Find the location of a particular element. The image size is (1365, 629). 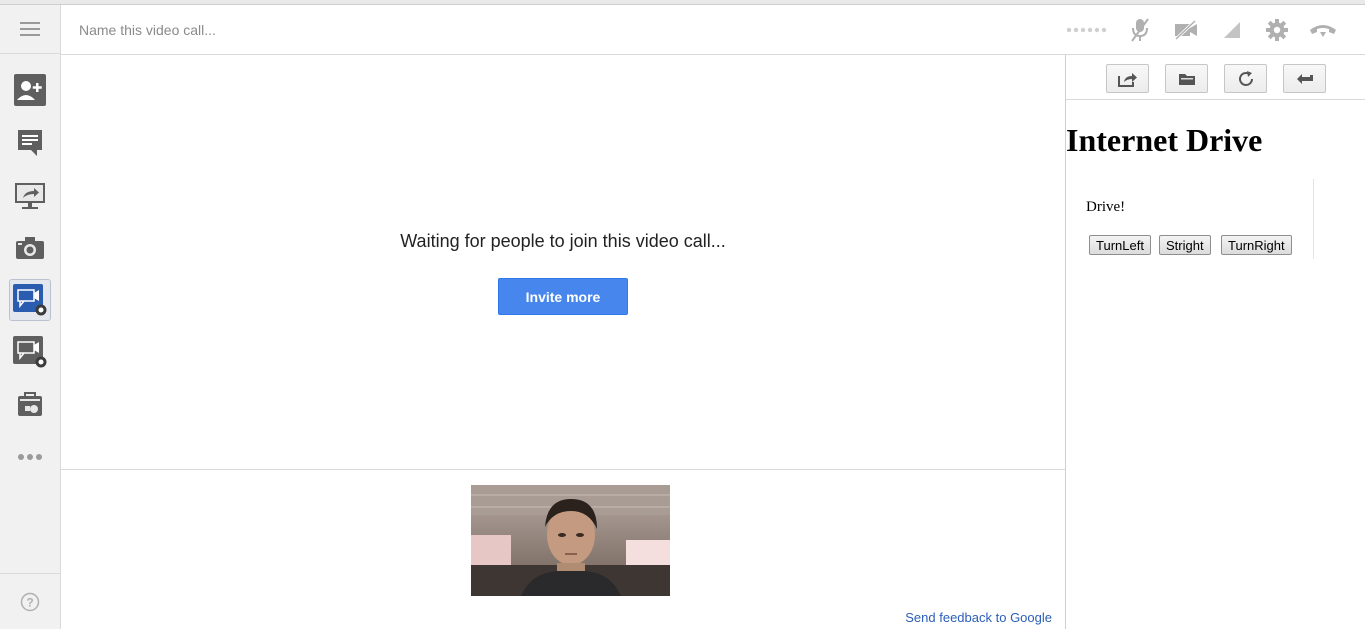

back-button is located at coordinates (1304, 78).